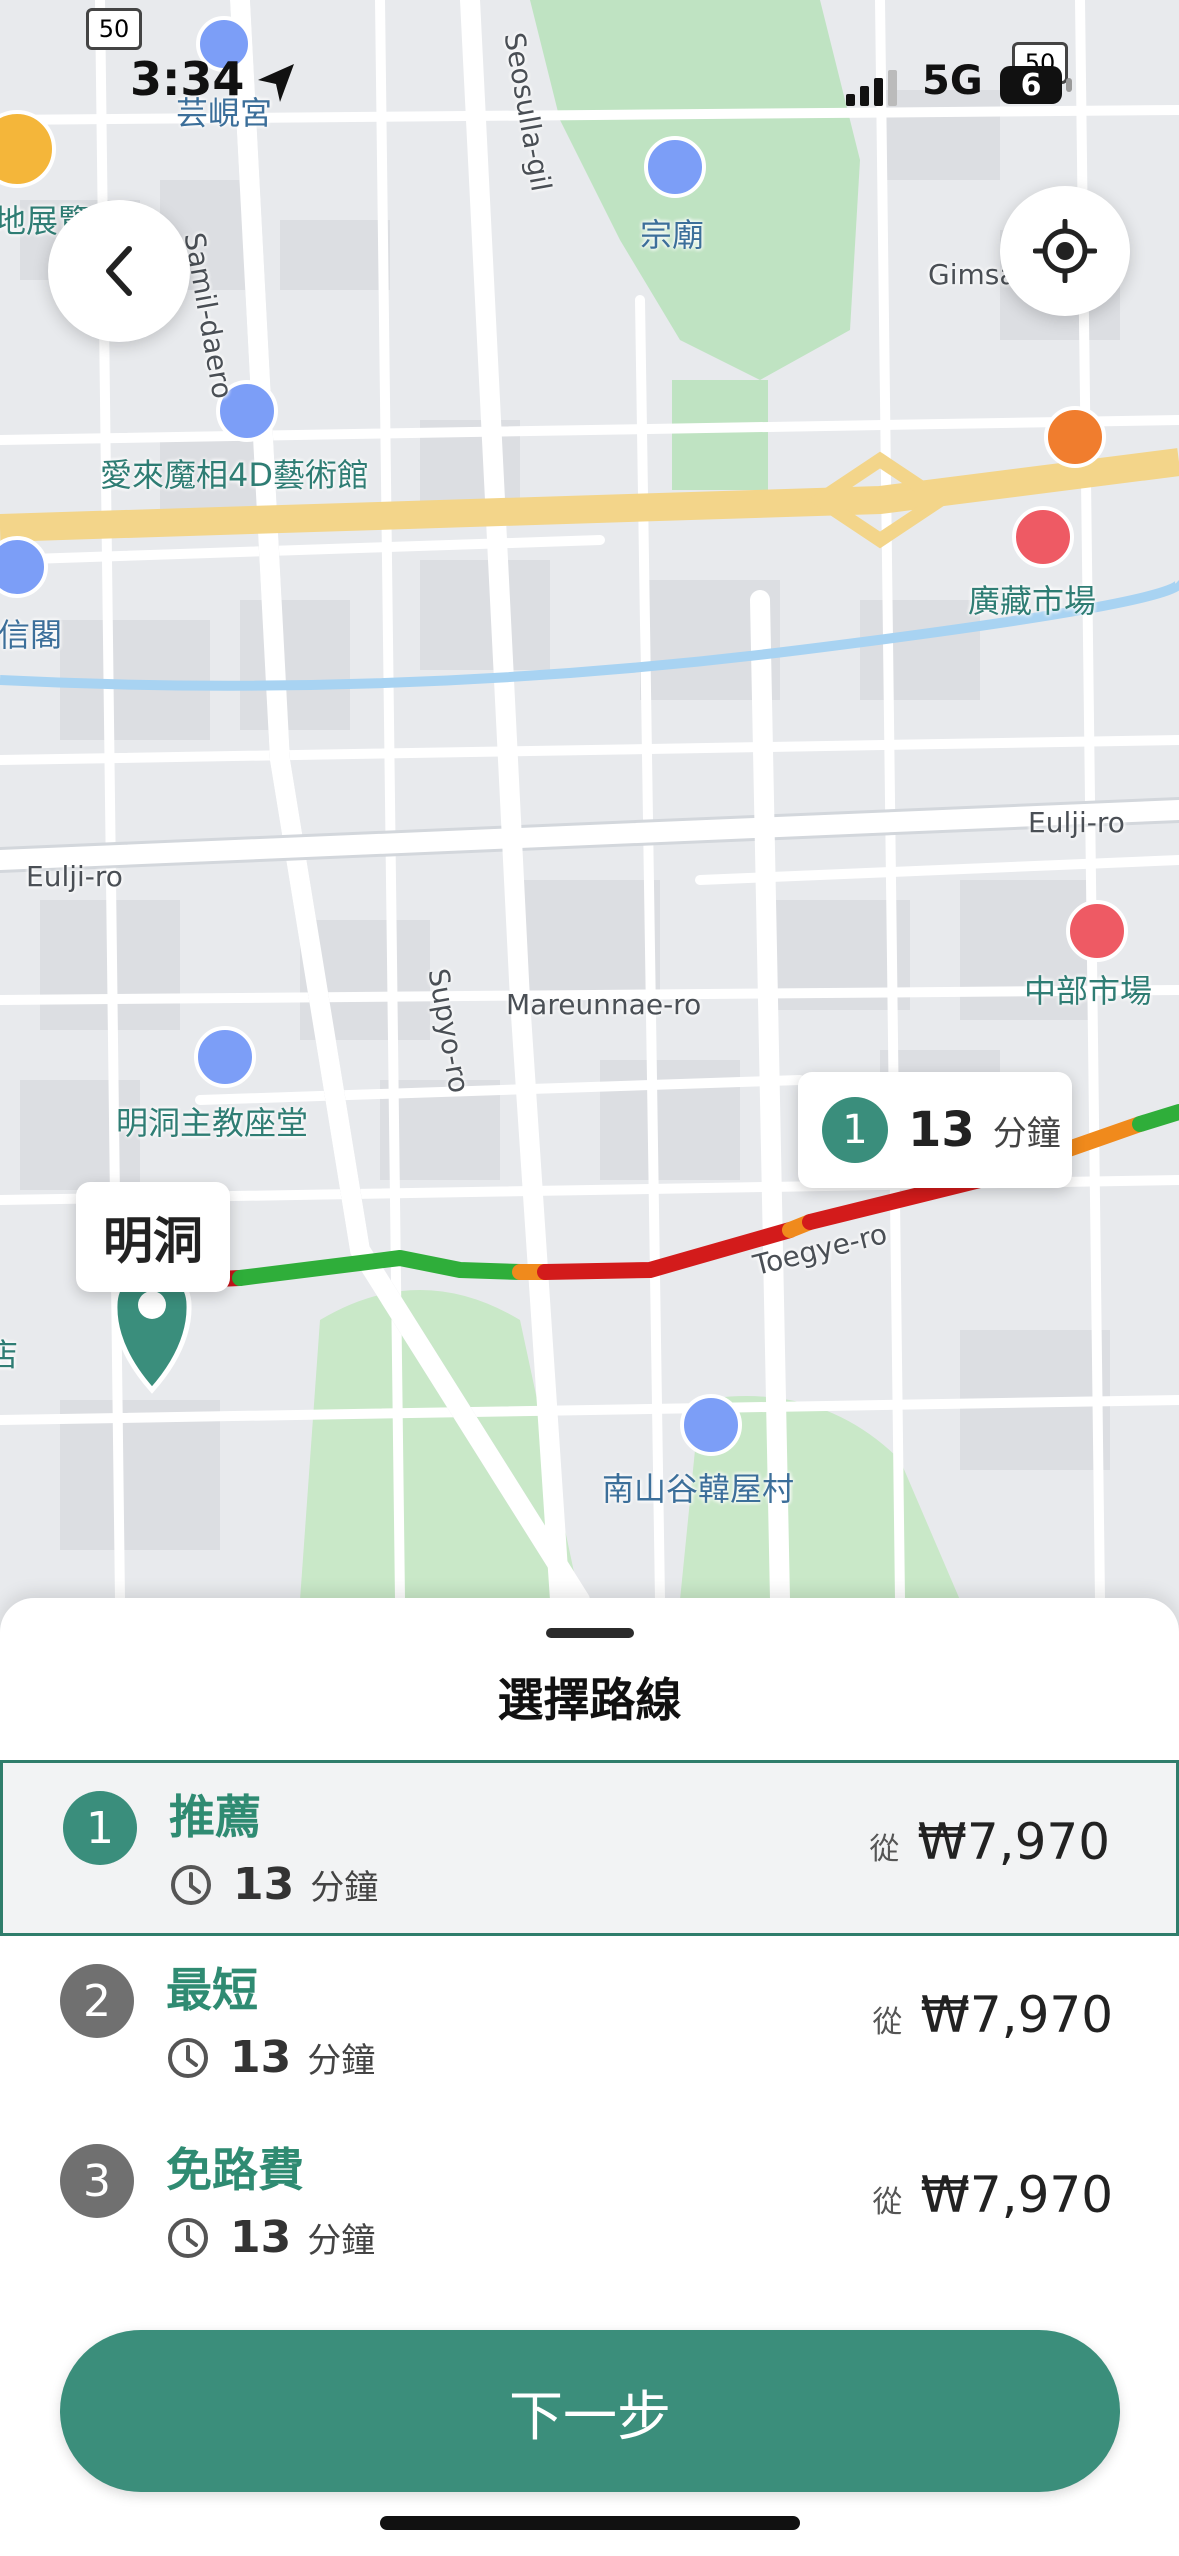 The image size is (1179, 2556). I want to click on battery-icon: 6, so click(1031, 85).